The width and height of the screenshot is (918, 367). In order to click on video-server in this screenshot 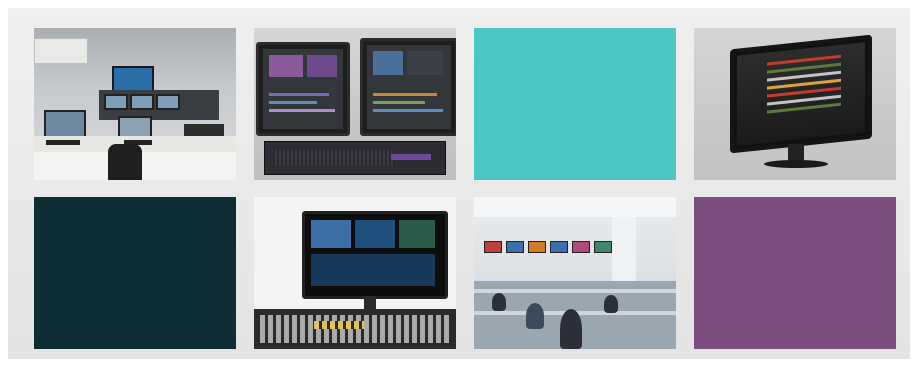, I will do `click(355, 158)`.